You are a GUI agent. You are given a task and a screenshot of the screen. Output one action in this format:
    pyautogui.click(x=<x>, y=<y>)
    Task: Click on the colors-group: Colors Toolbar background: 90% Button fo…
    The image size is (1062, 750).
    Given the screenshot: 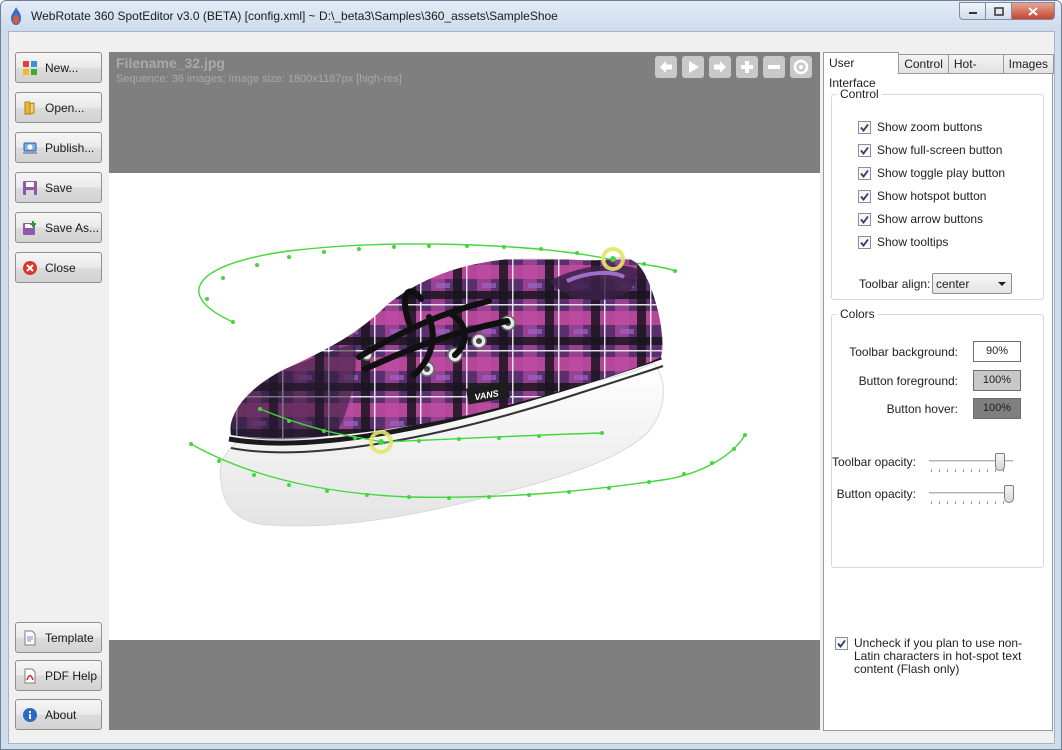 What is the action you would take?
    pyautogui.click(x=937, y=437)
    